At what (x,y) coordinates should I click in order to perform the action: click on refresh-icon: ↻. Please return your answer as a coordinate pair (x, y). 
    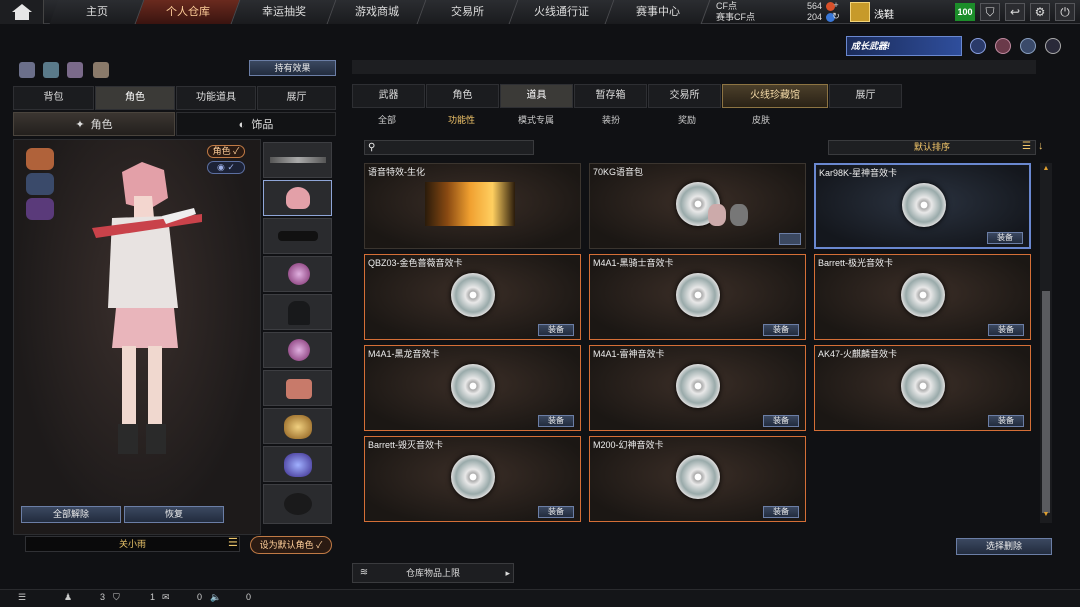
    Looking at the image, I should click on (836, 17).